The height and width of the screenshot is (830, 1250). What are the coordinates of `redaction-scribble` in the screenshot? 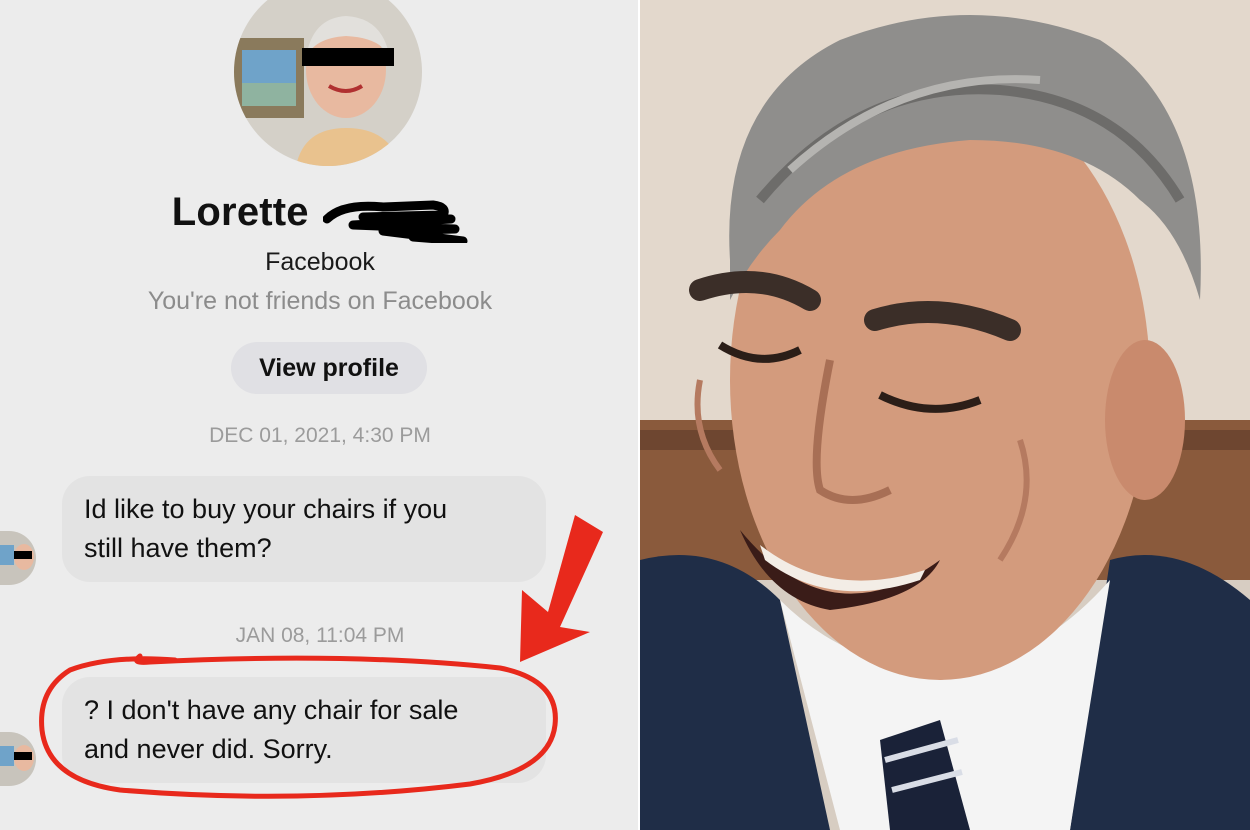 It's located at (395, 221).